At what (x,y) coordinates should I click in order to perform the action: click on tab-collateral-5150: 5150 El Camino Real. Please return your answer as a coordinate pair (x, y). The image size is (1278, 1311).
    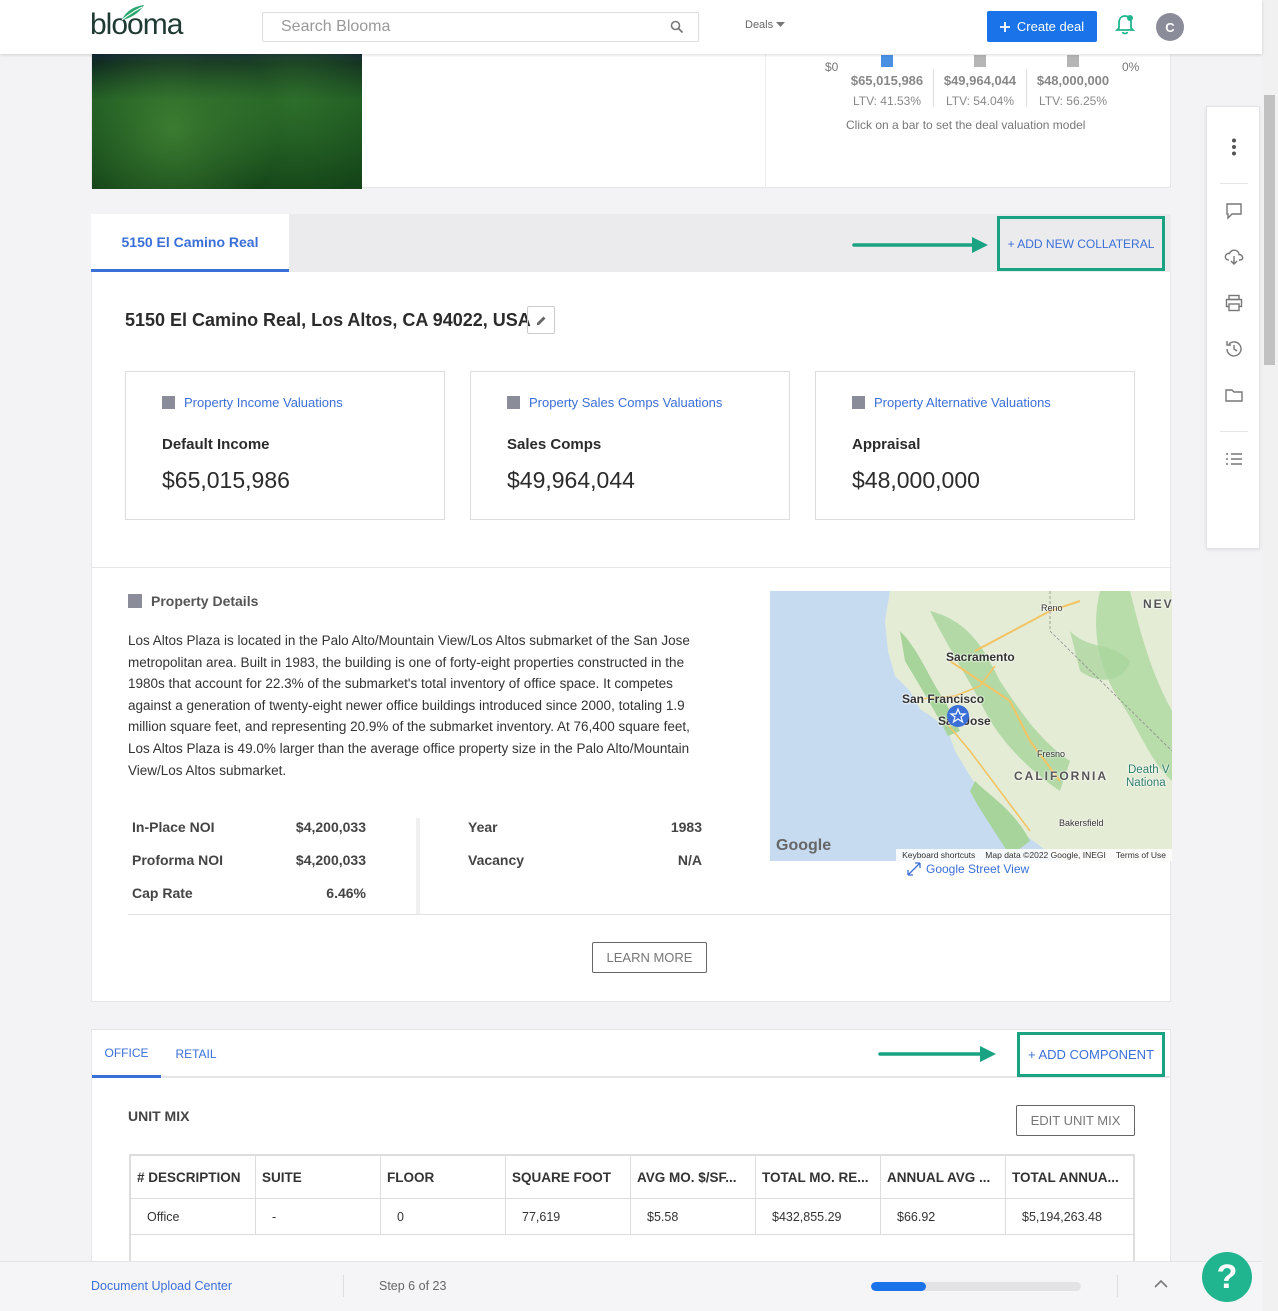
    Looking at the image, I should click on (190, 243).